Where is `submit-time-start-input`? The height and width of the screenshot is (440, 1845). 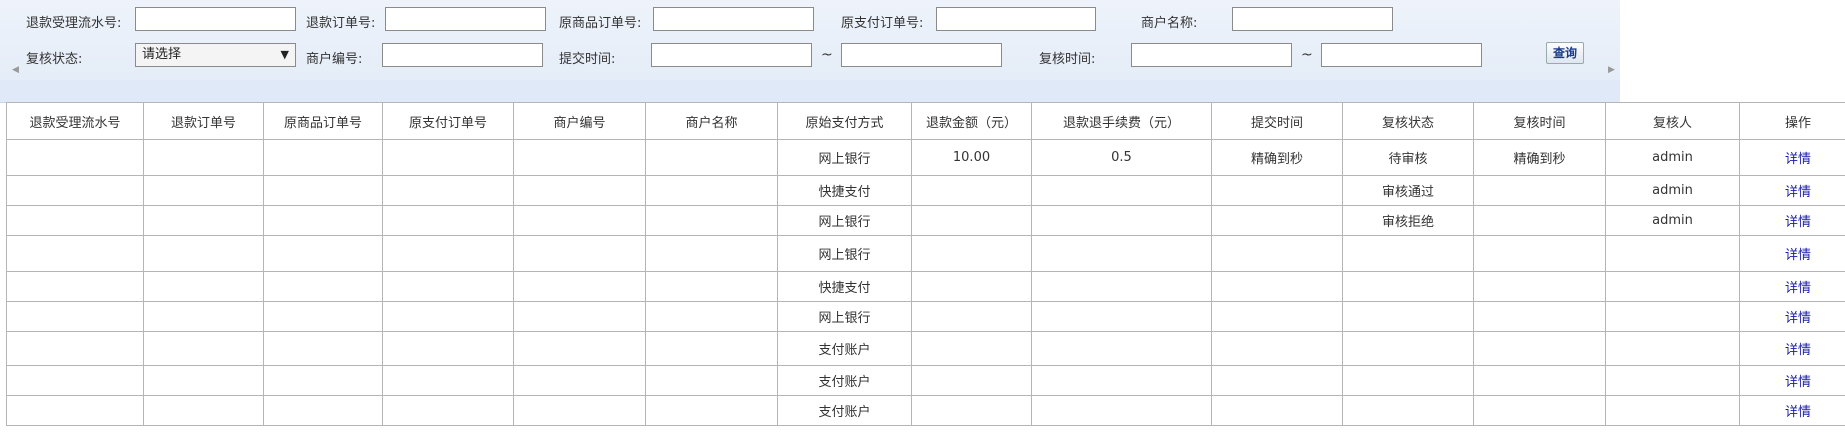 submit-time-start-input is located at coordinates (731, 55).